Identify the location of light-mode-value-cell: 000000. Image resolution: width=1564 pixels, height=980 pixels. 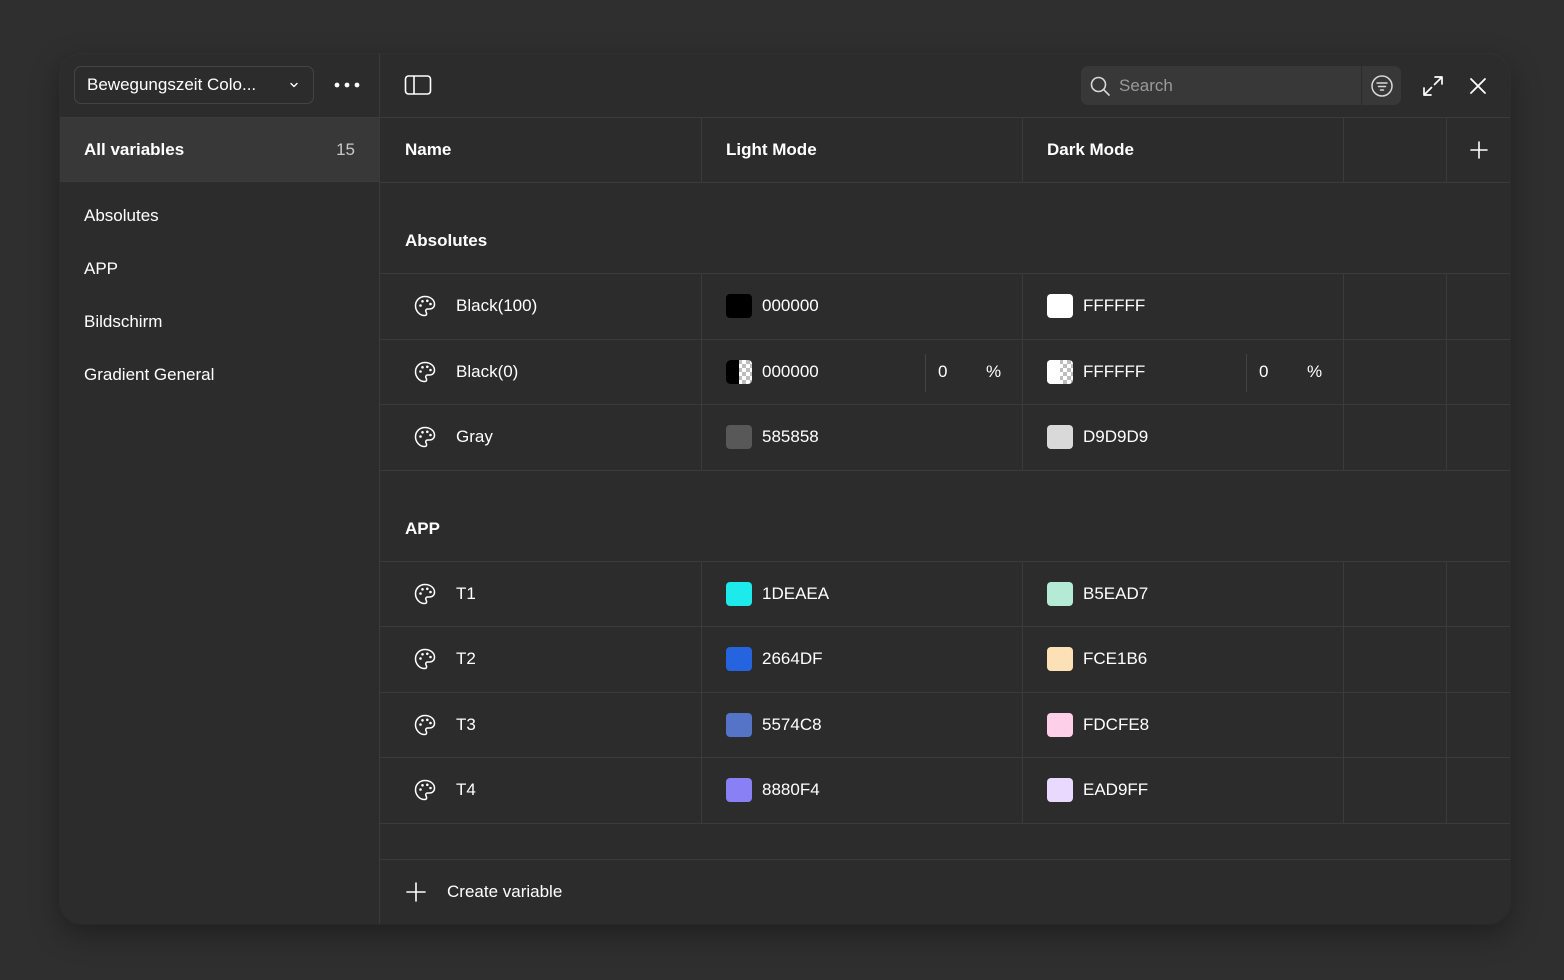
(861, 306).